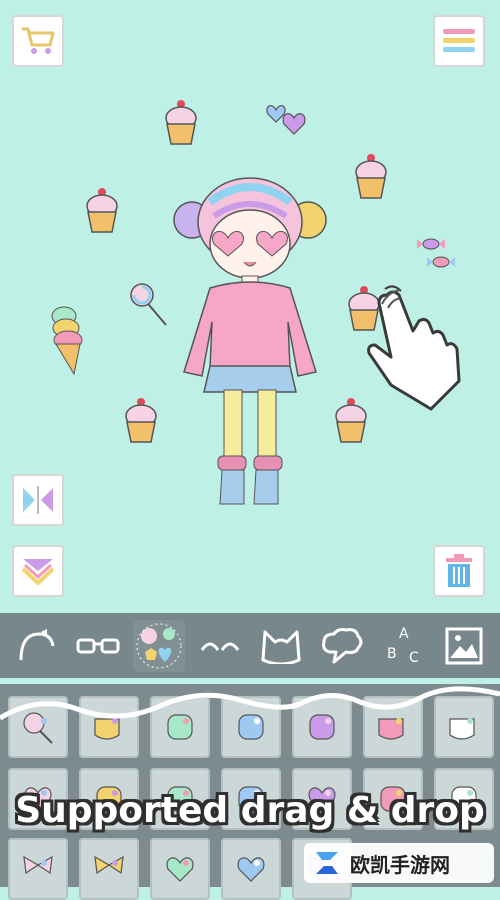  What do you see at coordinates (148, 304) in the screenshot?
I see `lollipop-sticker` at bounding box center [148, 304].